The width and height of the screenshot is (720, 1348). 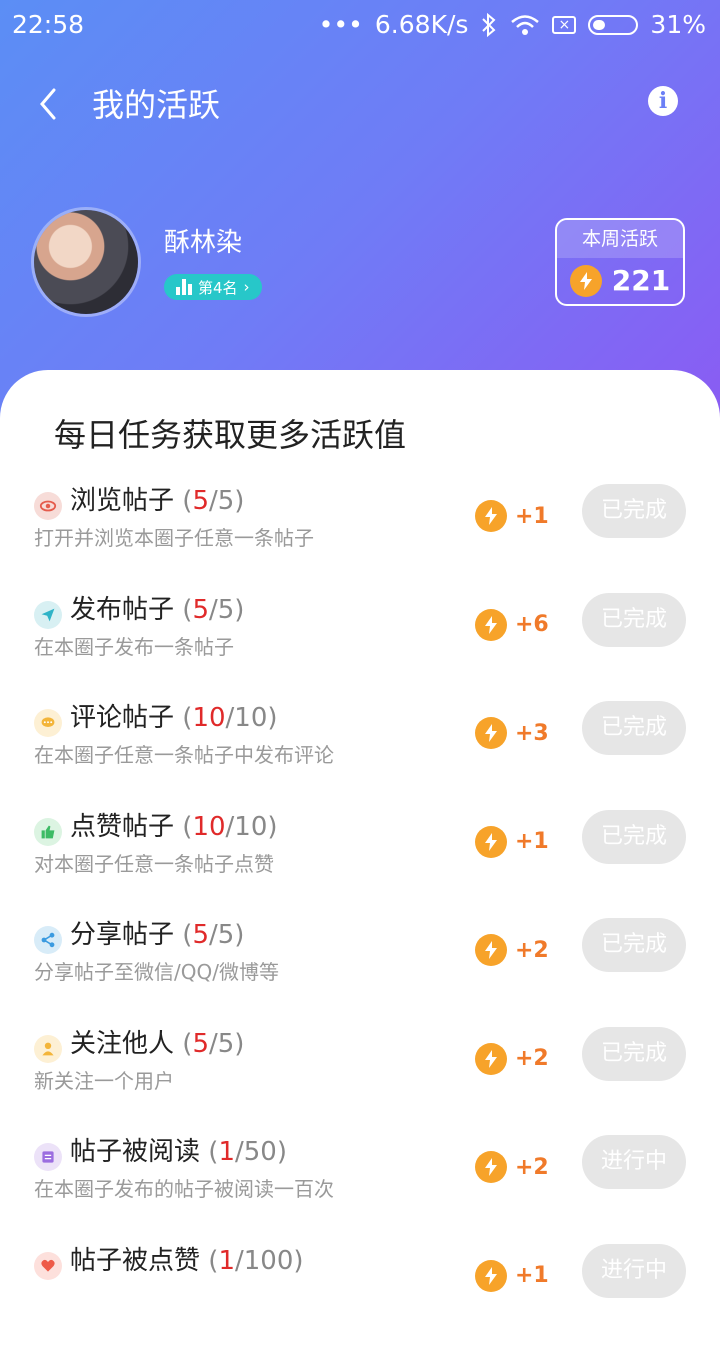 I want to click on task-name: 发布帖子 (5/5), so click(x=157, y=609).